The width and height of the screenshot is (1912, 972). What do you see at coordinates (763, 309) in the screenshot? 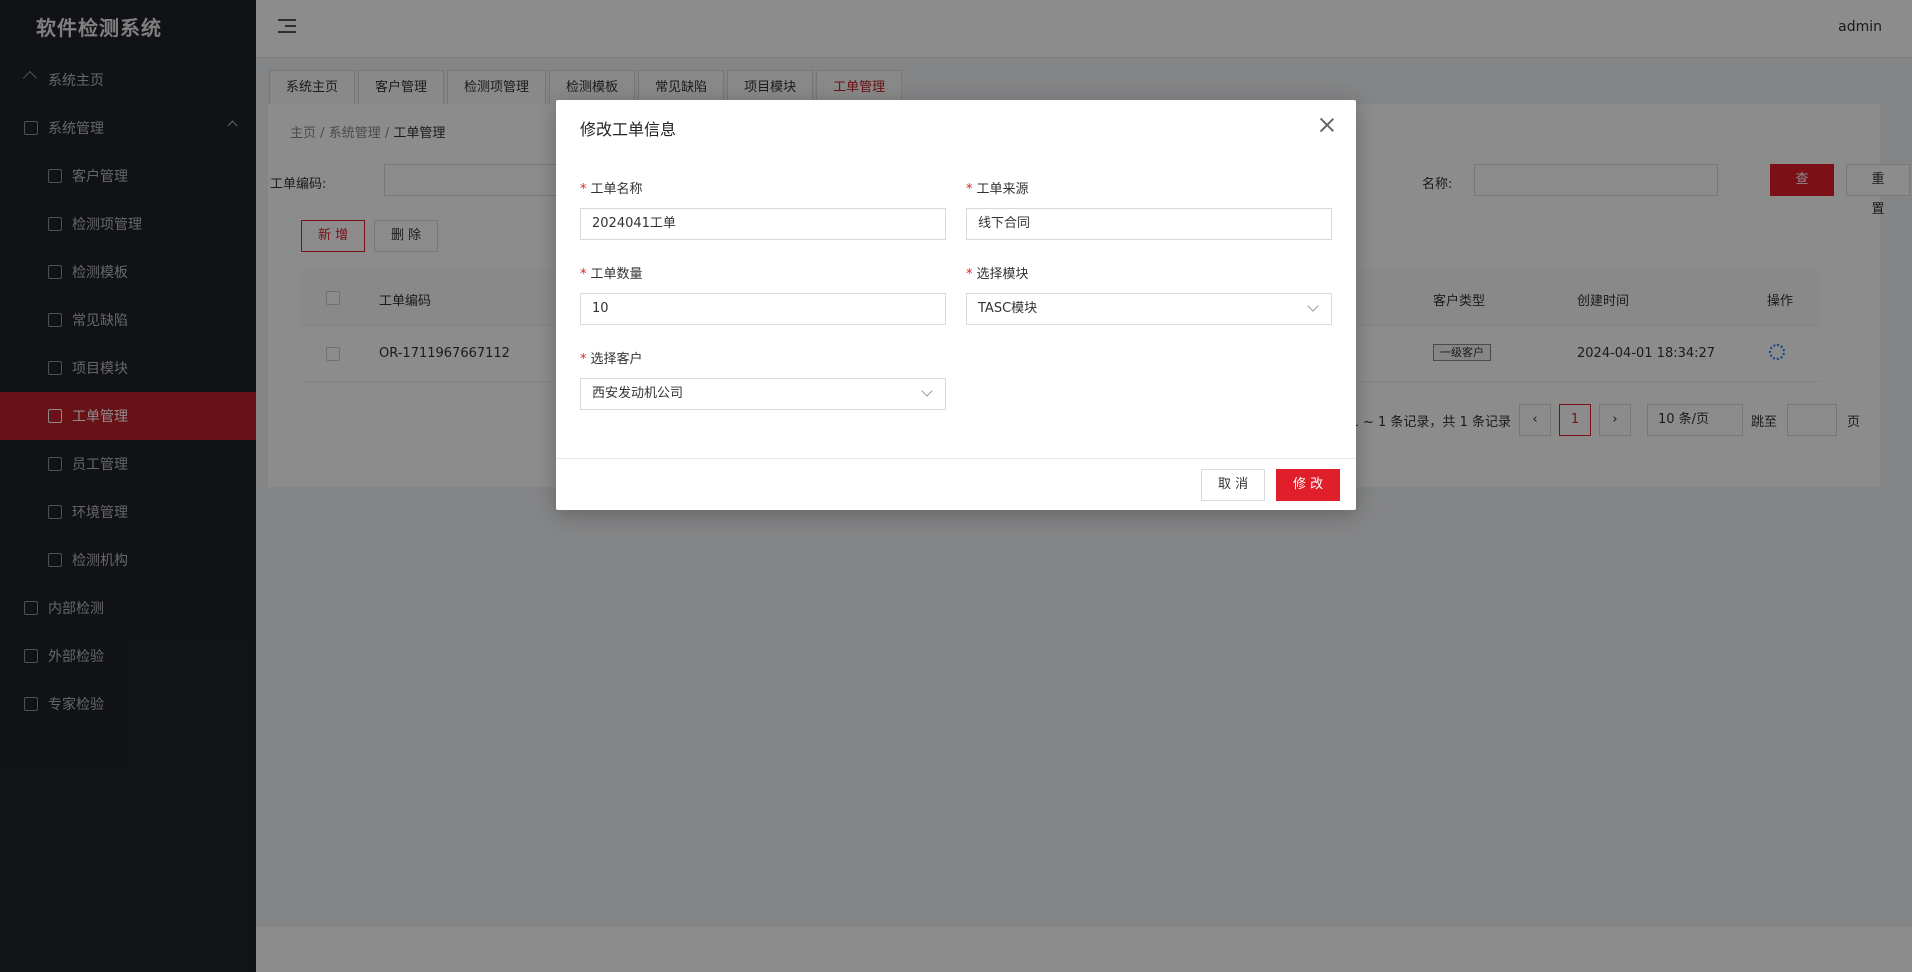
I see `work-order-quantity-input: 10` at bounding box center [763, 309].